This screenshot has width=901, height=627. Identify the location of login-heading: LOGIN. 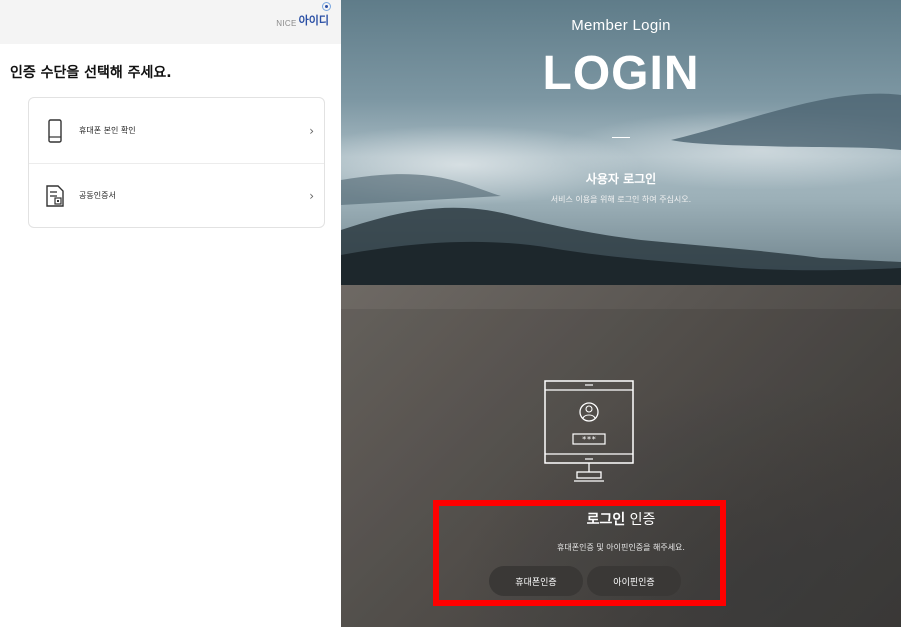
(621, 73).